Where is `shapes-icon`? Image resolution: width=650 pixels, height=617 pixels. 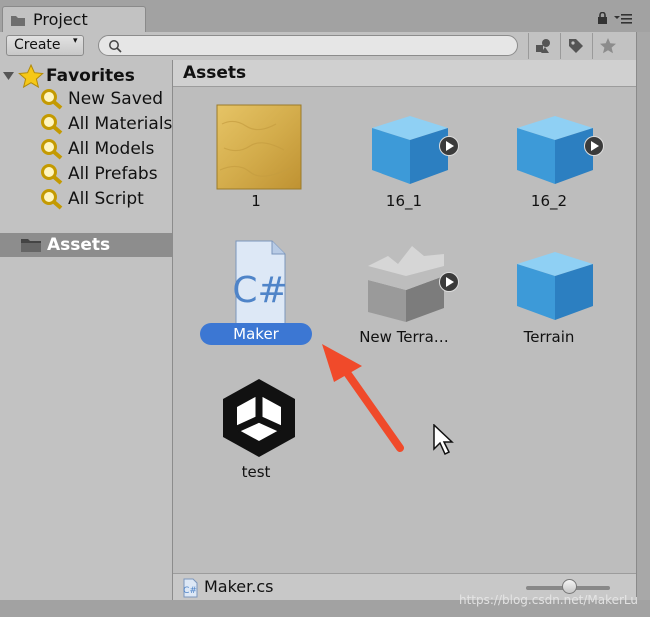
shapes-icon is located at coordinates (543, 46).